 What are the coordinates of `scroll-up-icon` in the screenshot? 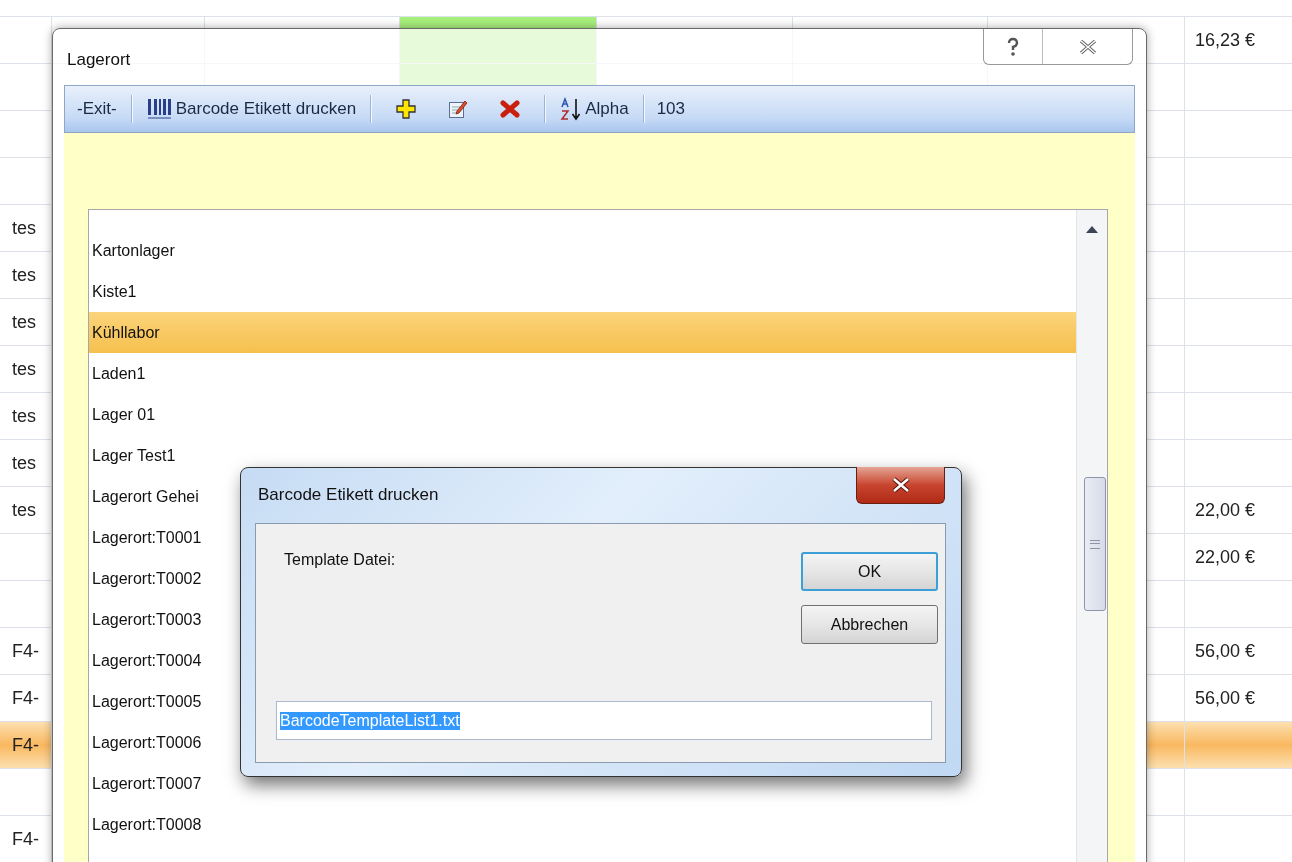 It's located at (1092, 229).